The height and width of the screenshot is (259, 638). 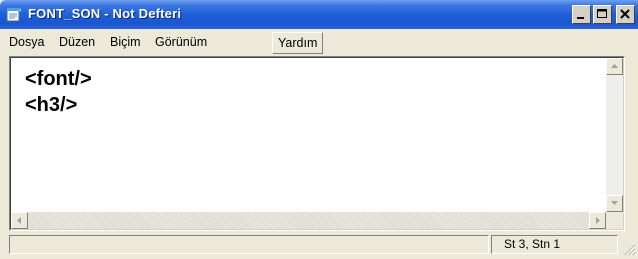 What do you see at coordinates (125, 42) in the screenshot?
I see `menu-format: Biçim` at bounding box center [125, 42].